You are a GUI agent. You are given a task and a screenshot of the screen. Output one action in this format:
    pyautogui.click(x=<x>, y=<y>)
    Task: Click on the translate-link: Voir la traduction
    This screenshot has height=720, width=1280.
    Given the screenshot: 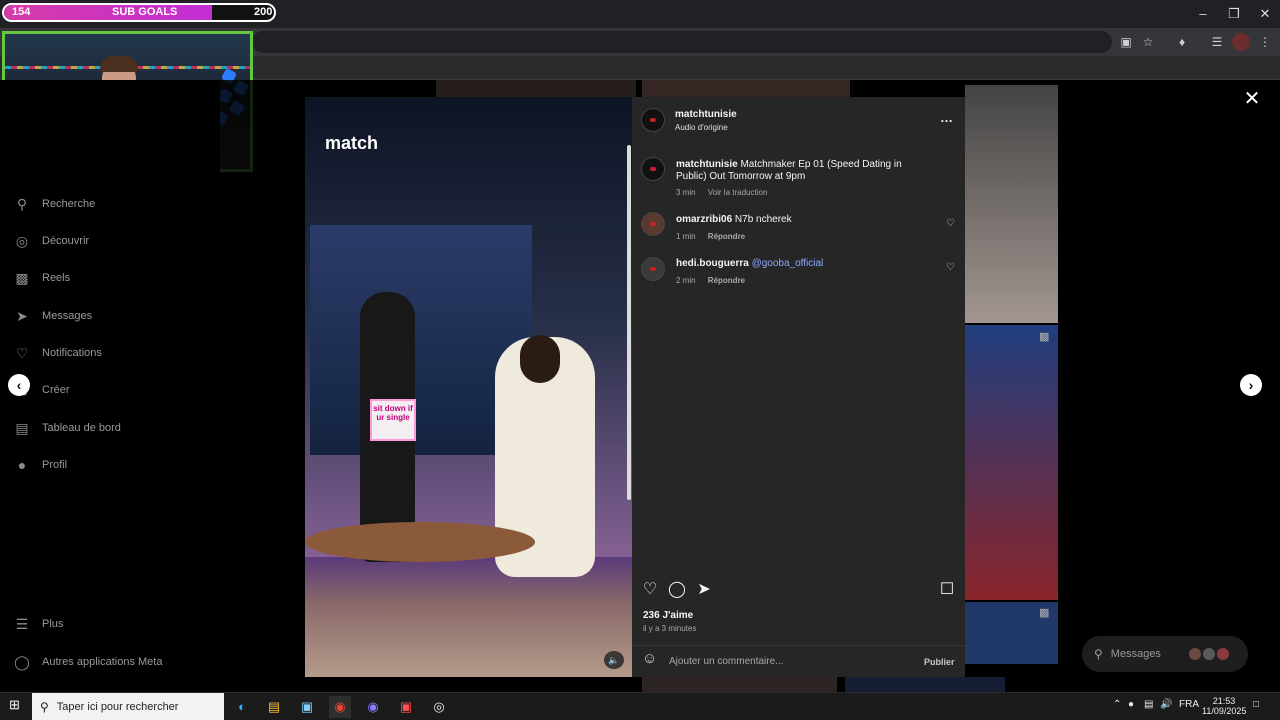 What is the action you would take?
    pyautogui.click(x=738, y=192)
    